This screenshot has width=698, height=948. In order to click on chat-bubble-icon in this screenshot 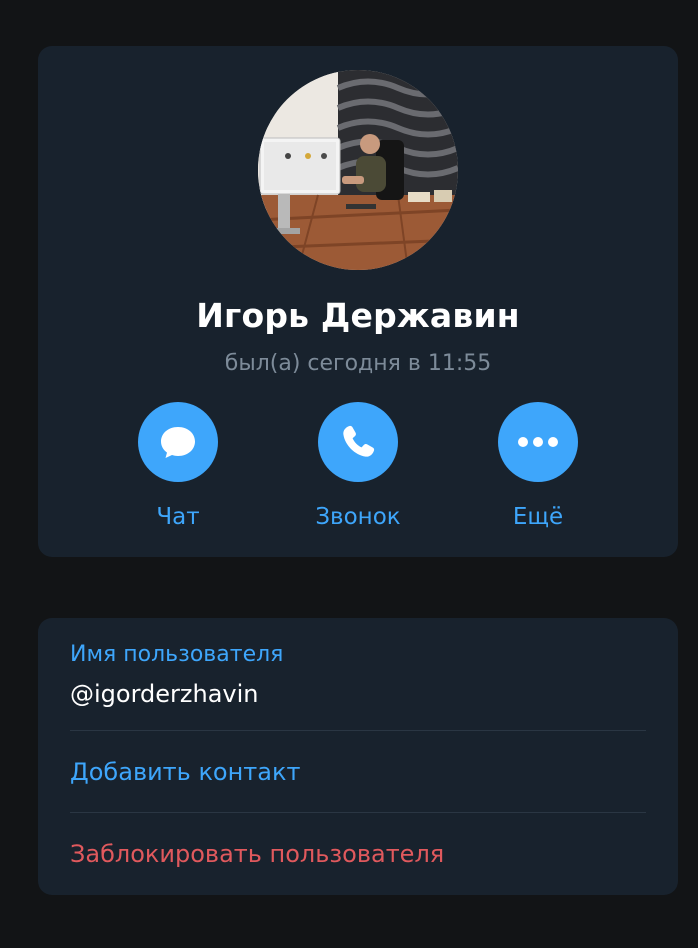, I will do `click(178, 442)`.